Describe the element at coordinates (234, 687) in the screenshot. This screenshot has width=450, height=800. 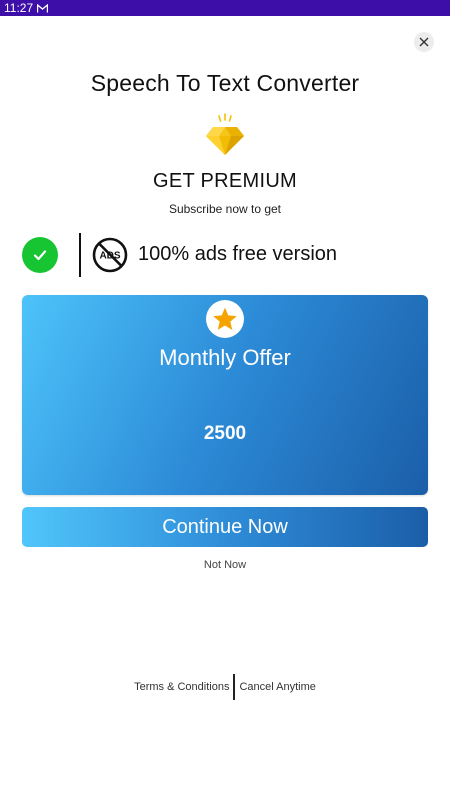
I see `footer-divider` at that location.